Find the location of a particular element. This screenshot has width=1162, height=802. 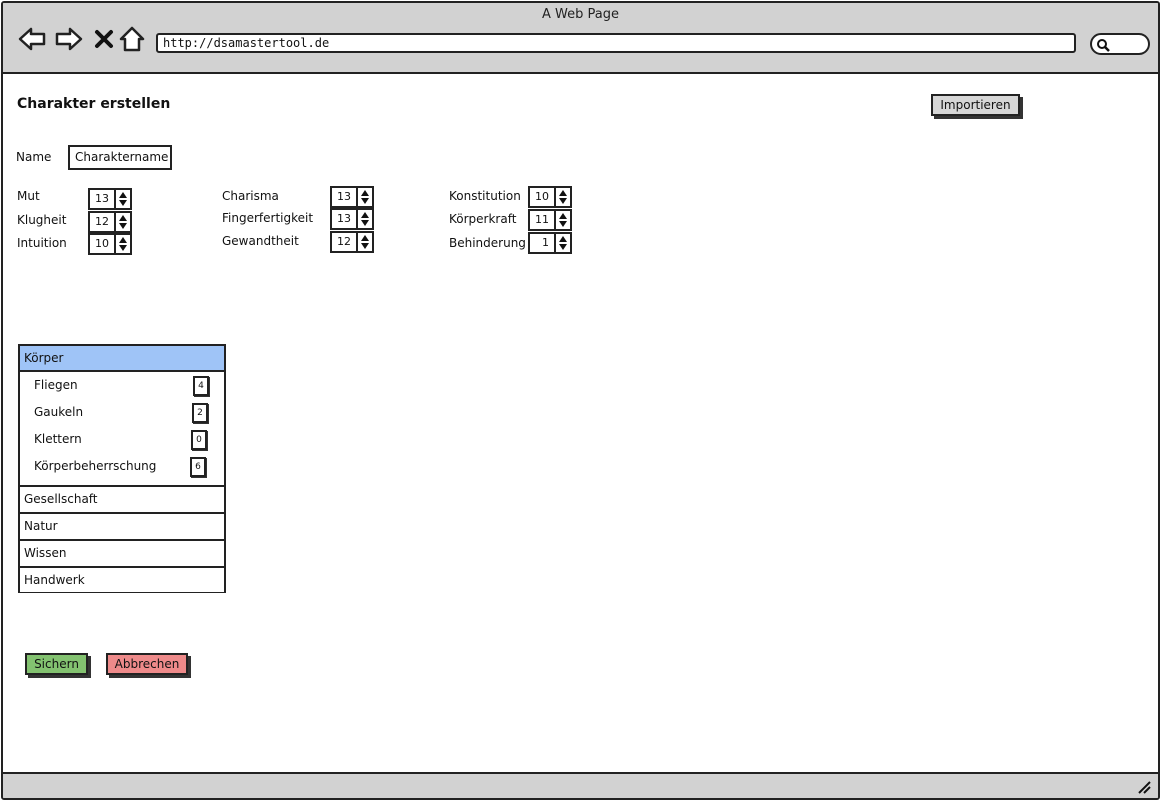

search-icon is located at coordinates (1103, 45).